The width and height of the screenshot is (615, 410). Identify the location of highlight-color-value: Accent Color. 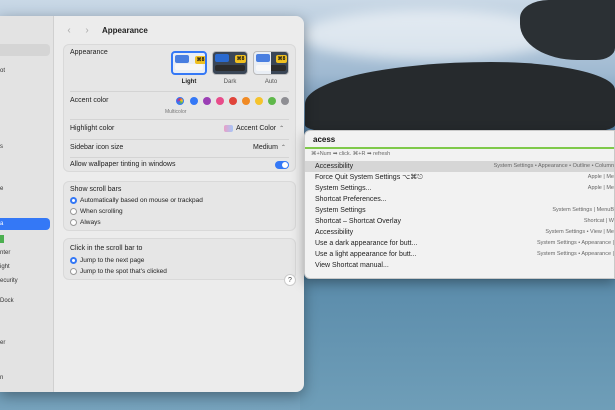
(256, 128).